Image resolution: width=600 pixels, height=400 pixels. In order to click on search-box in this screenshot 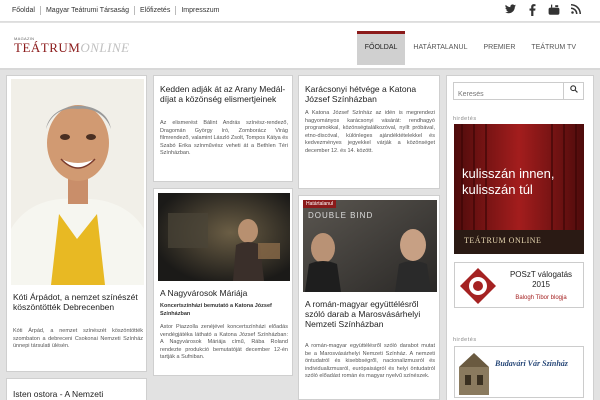, I will do `click(518, 92)`.